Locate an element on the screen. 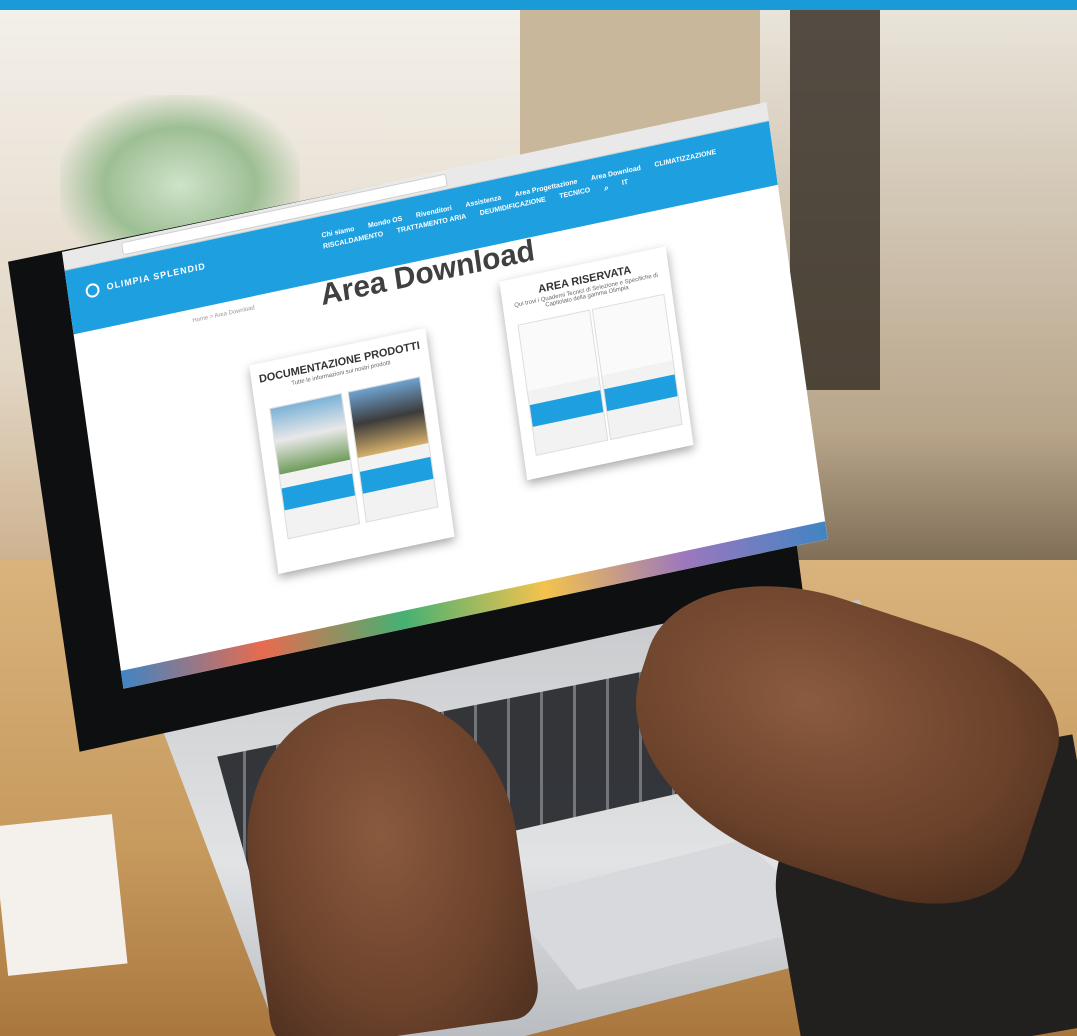  nav-item-area-download: Area Download is located at coordinates (616, 174).